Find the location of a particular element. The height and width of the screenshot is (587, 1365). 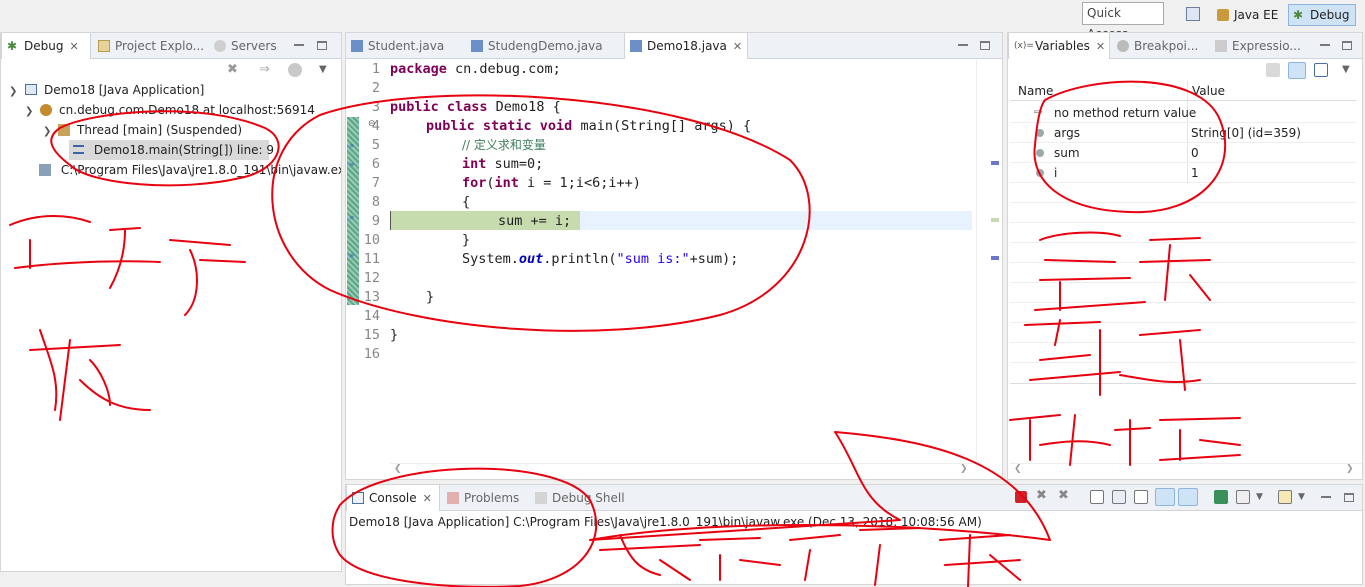

annotation-arrow is located at coordinates (820, 486).